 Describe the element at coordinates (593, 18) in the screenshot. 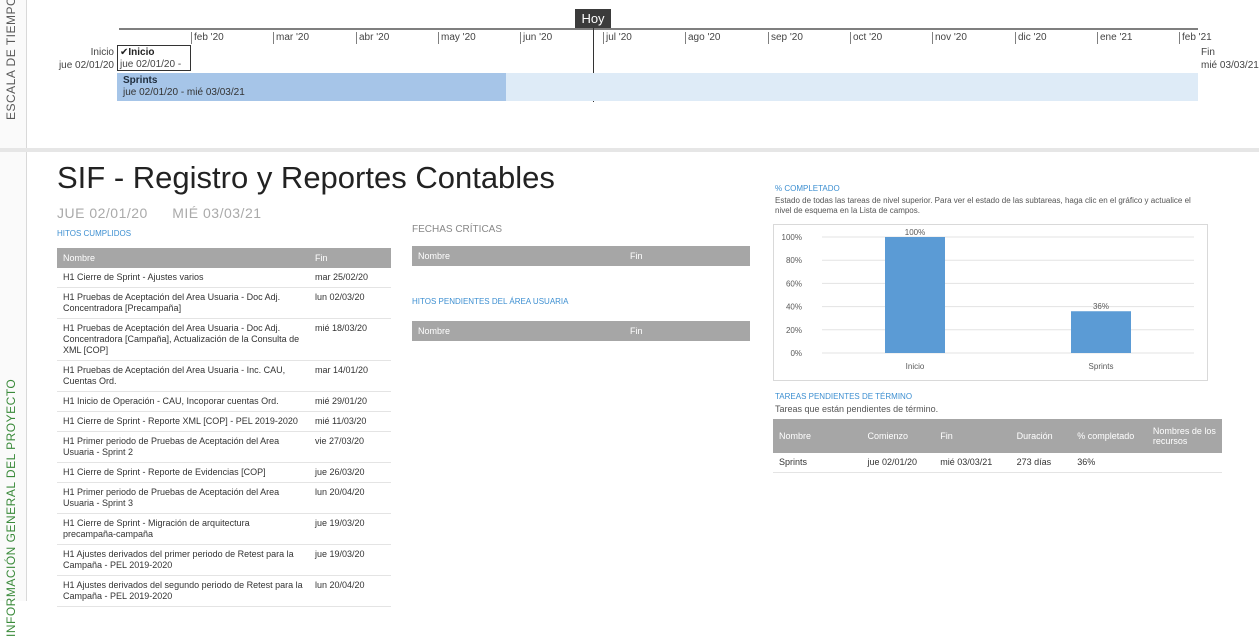

I see `today-marker-label: Hoy` at that location.